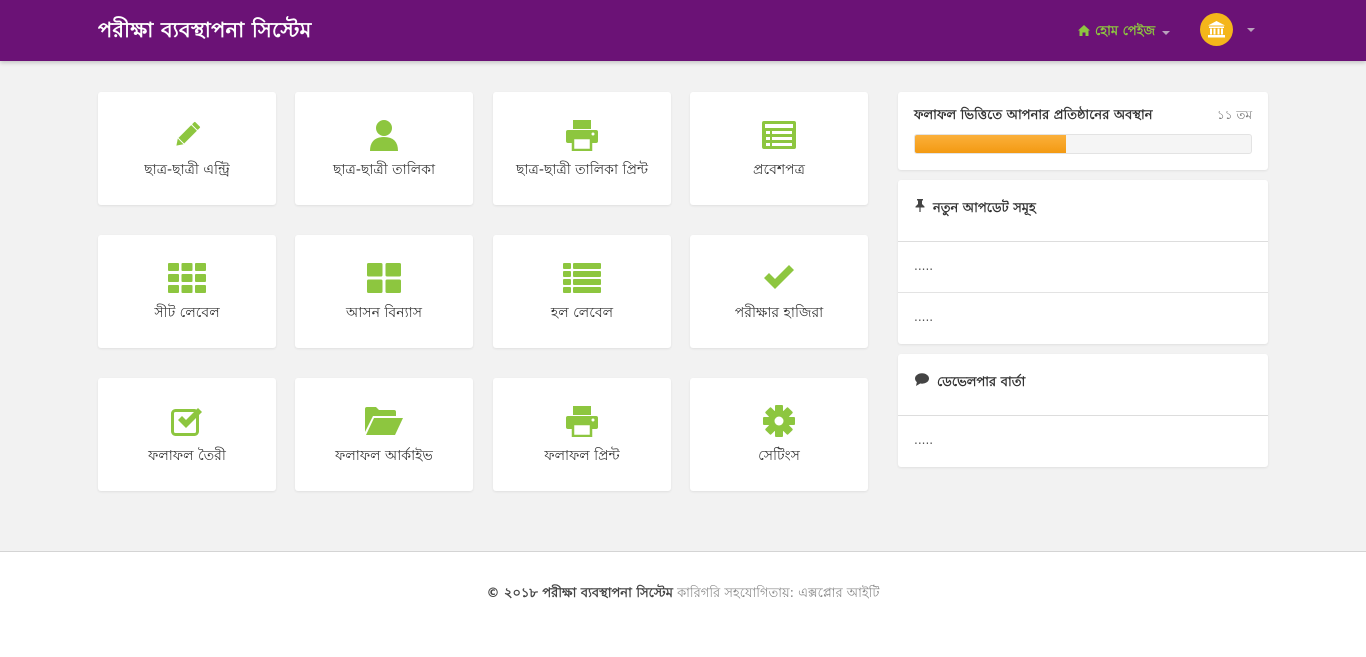 This screenshot has height=657, width=1366. Describe the element at coordinates (779, 170) in the screenshot. I see `tile-label: প্রবেশপত্র` at that location.